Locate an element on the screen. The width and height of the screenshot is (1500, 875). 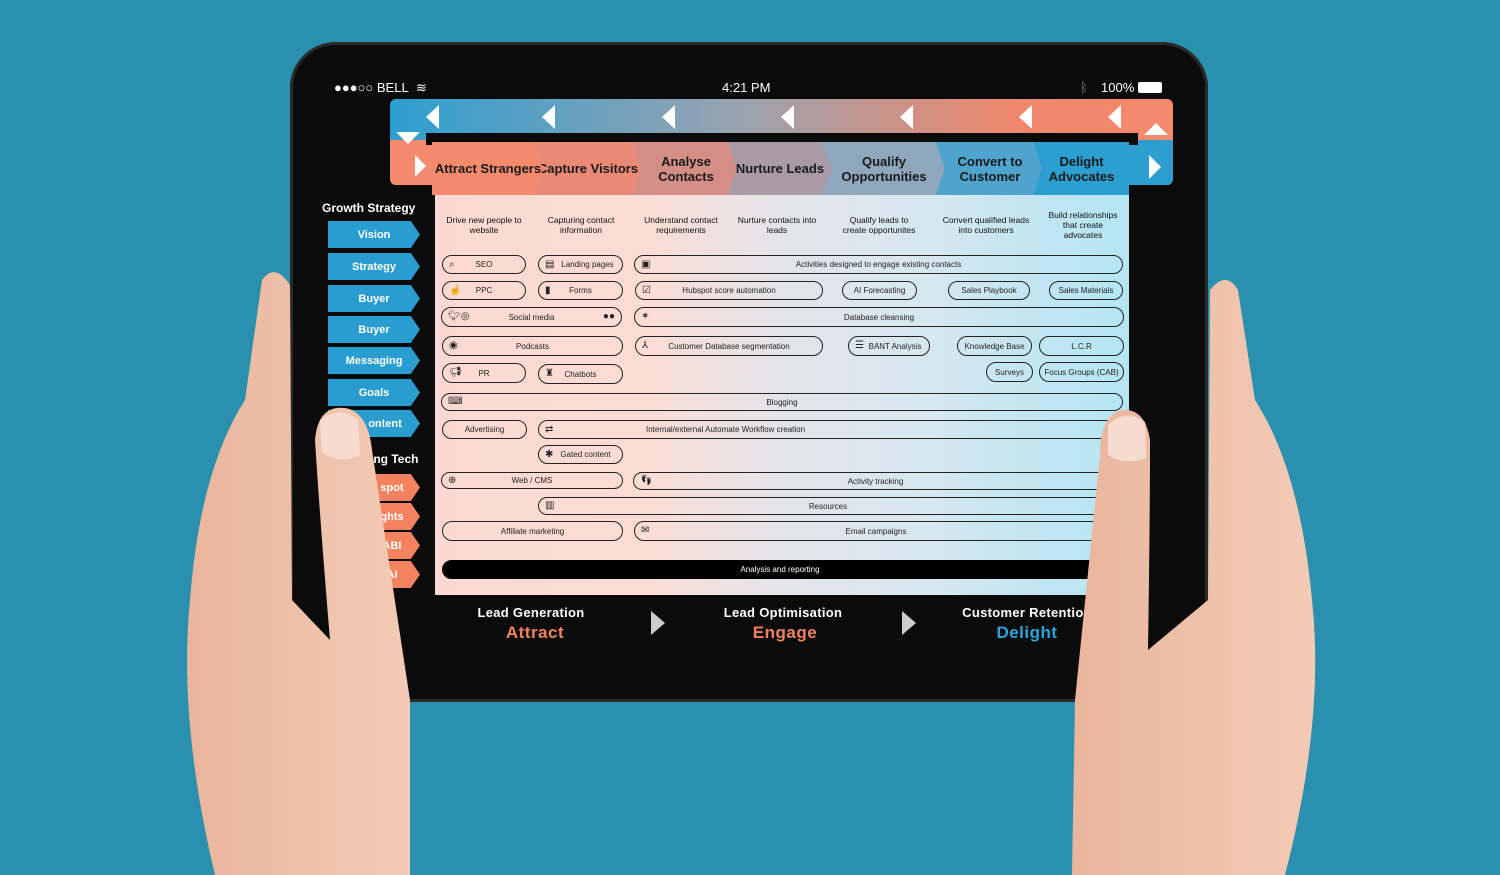
right-thumbnail is located at coordinates (1127, 438).